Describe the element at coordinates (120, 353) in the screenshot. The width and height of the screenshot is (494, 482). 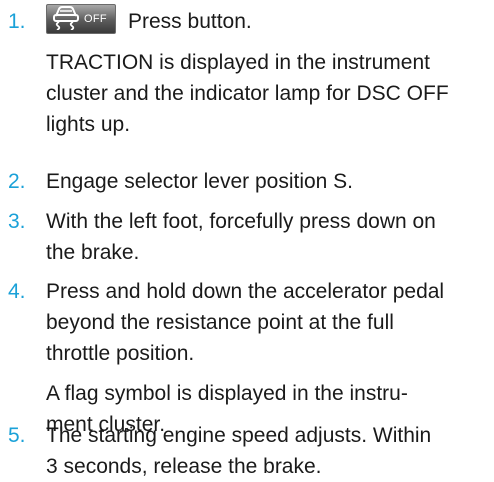
I see `step-4-line: throttle position.` at that location.